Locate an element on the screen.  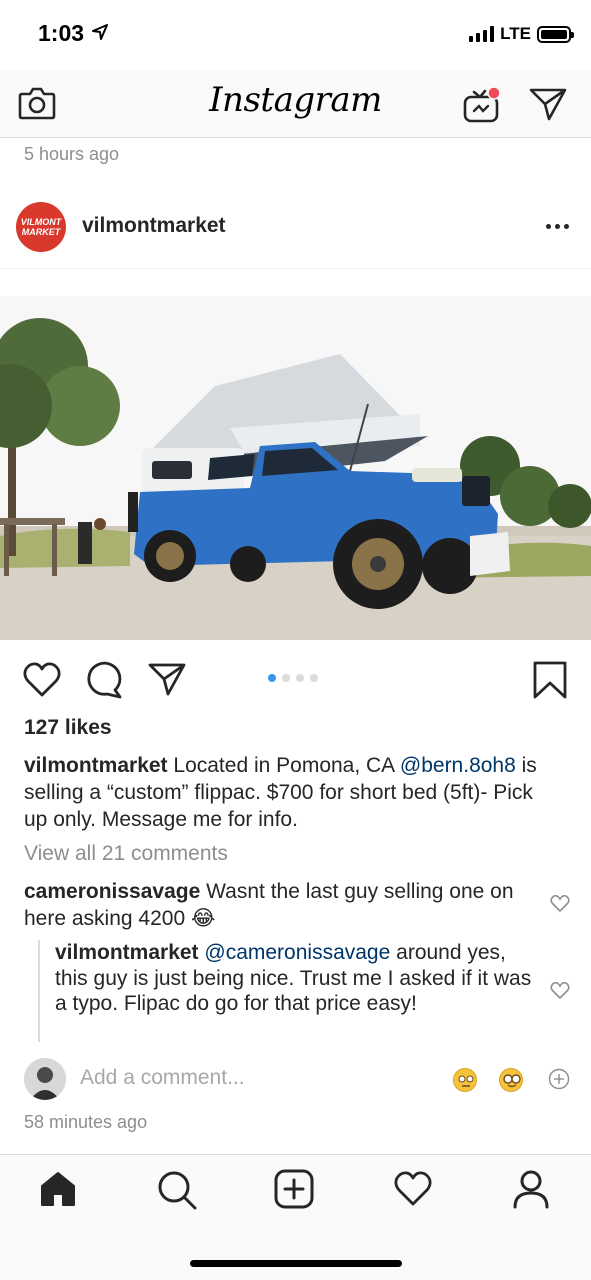
activity-icon is located at coordinates (413, 1189).